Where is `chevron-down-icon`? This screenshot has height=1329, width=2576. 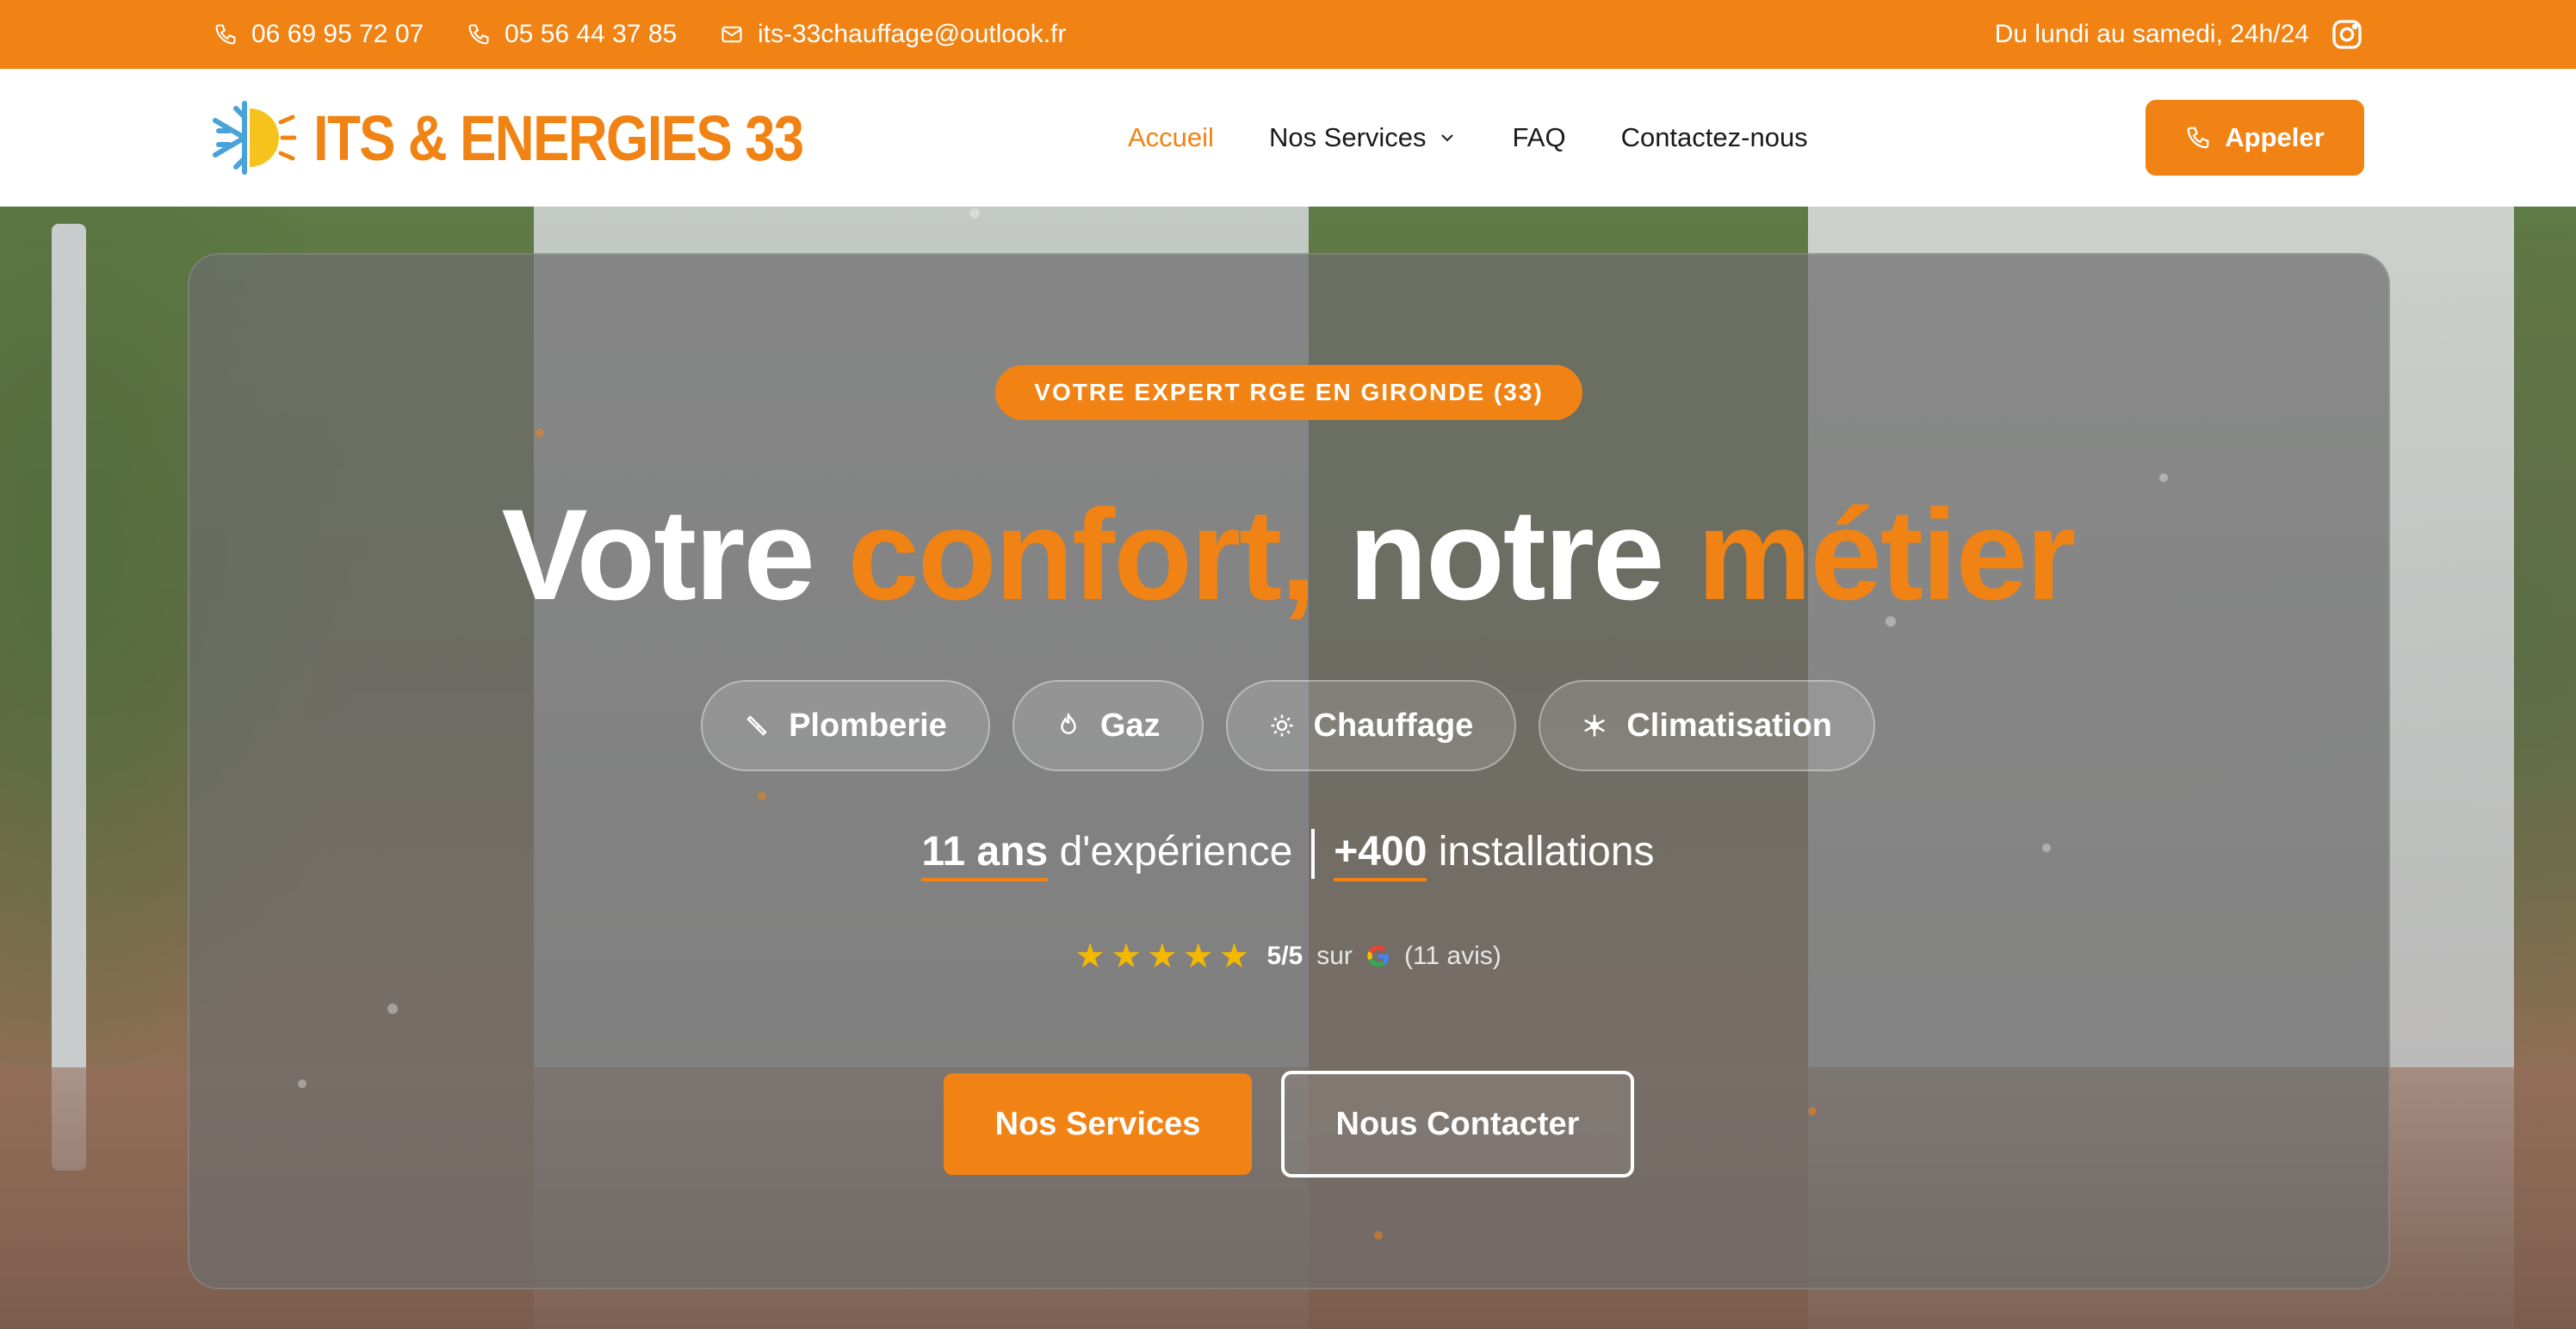 chevron-down-icon is located at coordinates (1447, 138).